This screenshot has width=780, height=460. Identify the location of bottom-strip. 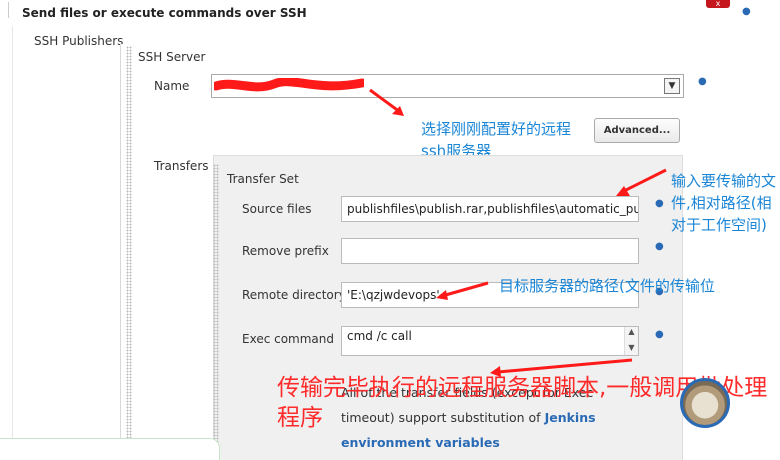
(110, 449).